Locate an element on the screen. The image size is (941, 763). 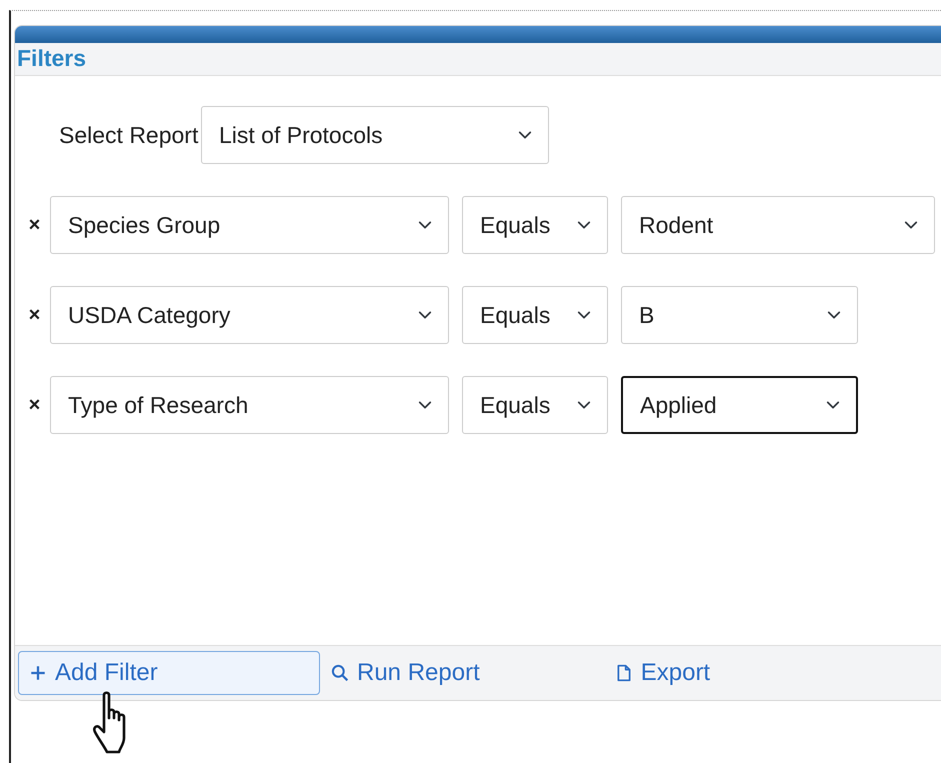
field-select: Type of Research is located at coordinates (249, 405).